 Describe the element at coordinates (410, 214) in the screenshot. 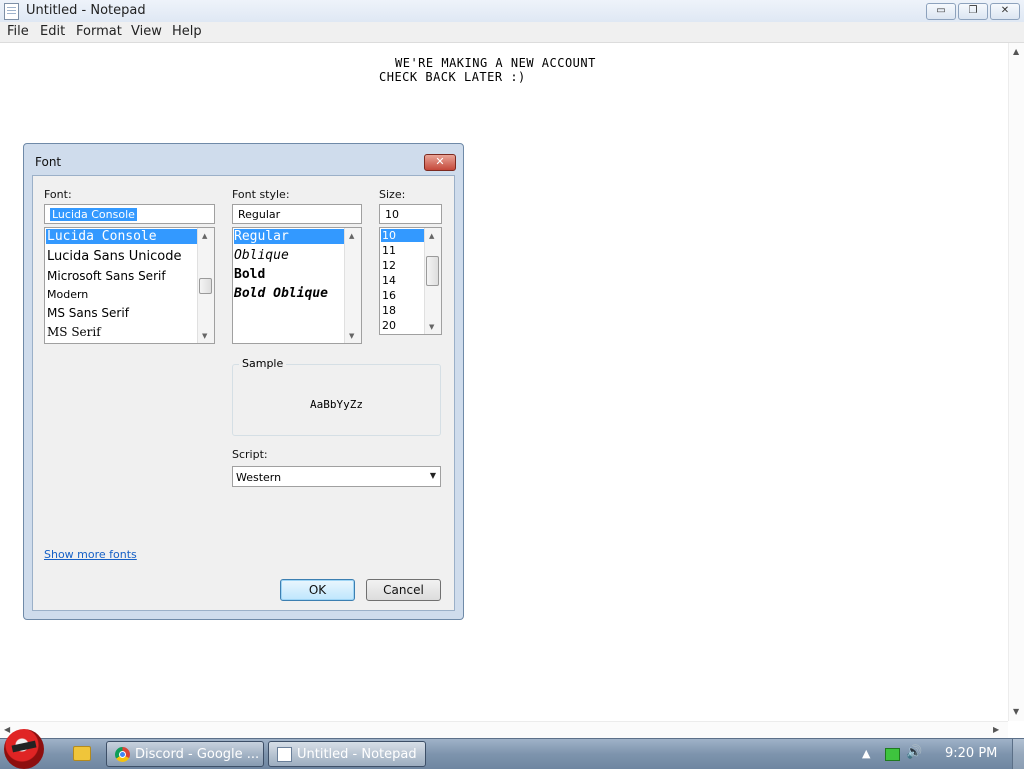

I see `size-input: 10` at that location.